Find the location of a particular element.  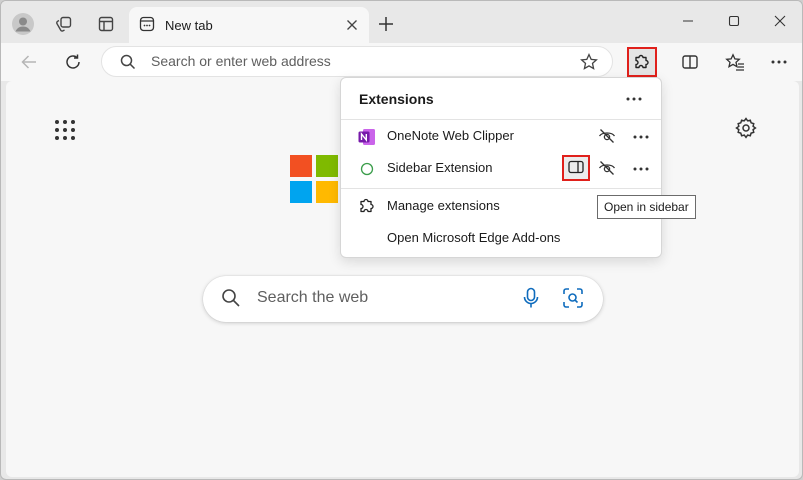

web-search-input is located at coordinates (377, 298).